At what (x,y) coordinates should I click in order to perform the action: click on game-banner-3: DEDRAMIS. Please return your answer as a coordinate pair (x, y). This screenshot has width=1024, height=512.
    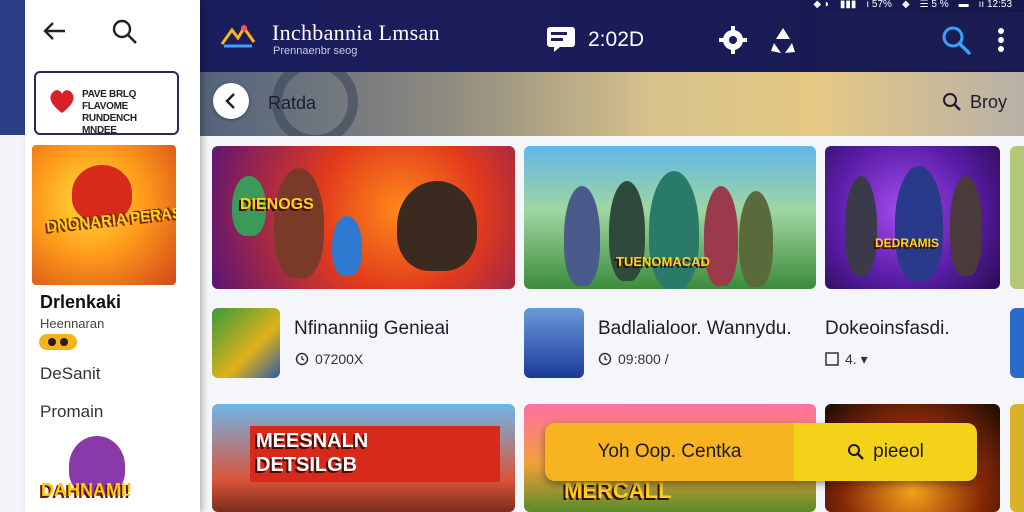
    Looking at the image, I should click on (912, 217).